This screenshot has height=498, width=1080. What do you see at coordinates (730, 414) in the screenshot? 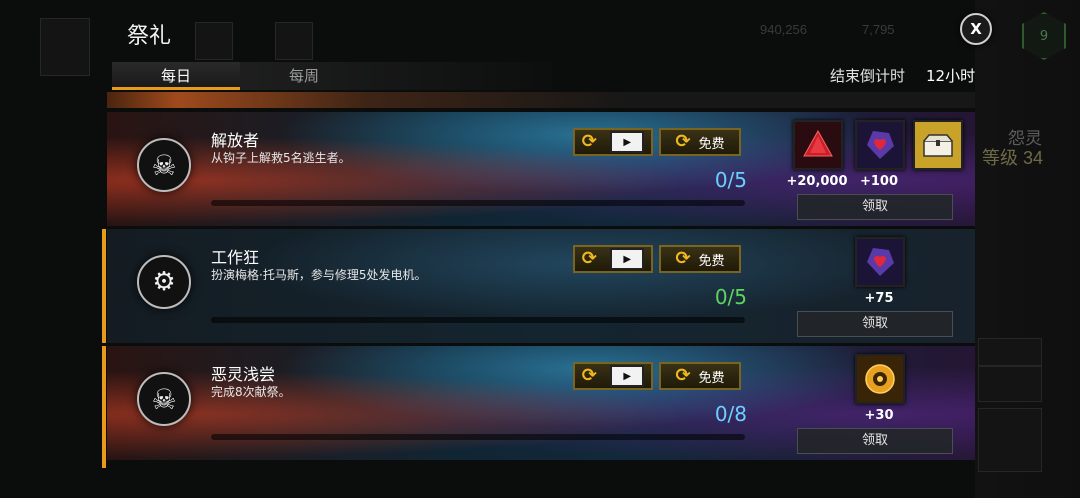
I see `ritual-progress: 0/8` at bounding box center [730, 414].